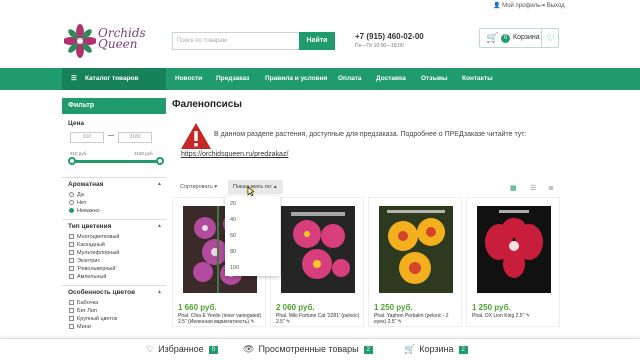 The width and height of the screenshot is (640, 360). Describe the element at coordinates (160, 161) in the screenshot. I see `price-slider-max-handle` at that location.